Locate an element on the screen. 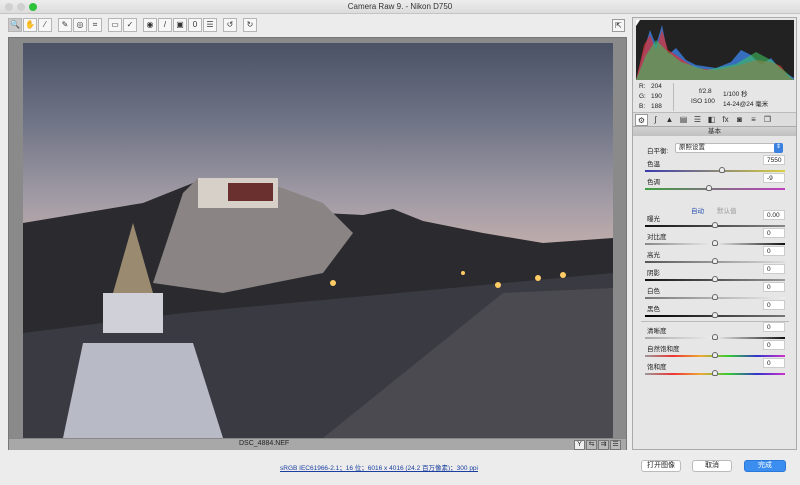  tab-effects-icon: fx is located at coordinates (725, 120).